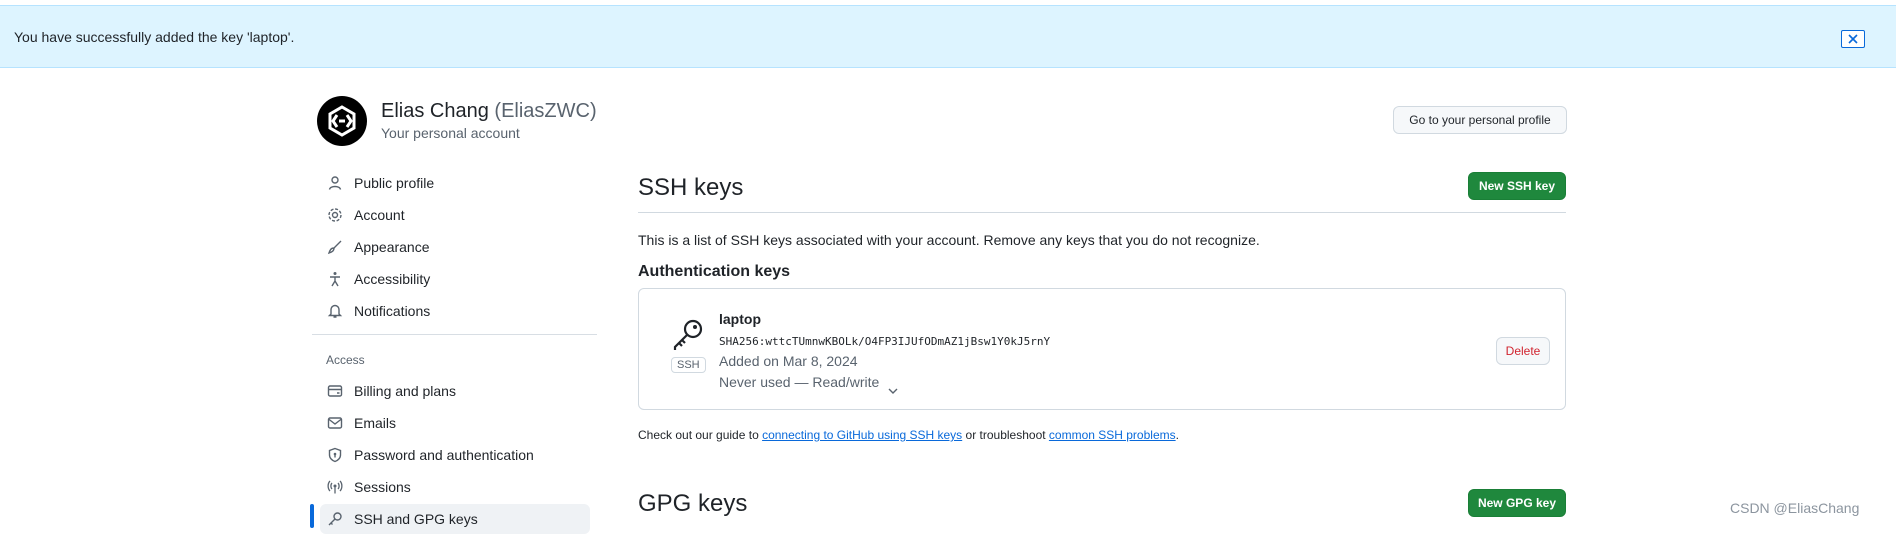 This screenshot has height=534, width=1898. What do you see at coordinates (1517, 503) in the screenshot?
I see `new-gpg-key-button: New GPG key` at bounding box center [1517, 503].